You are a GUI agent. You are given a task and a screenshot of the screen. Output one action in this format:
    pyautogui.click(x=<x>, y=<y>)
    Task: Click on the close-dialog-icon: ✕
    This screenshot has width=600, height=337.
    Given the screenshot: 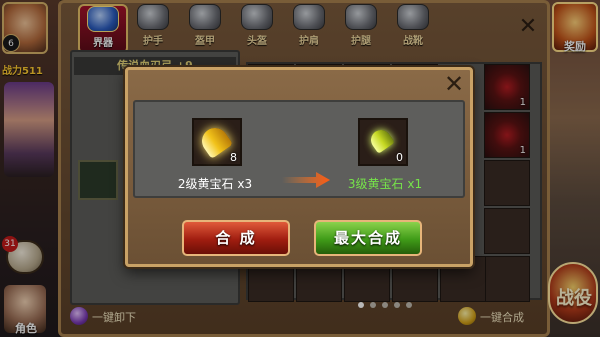 What is the action you would take?
    pyautogui.click(x=454, y=84)
    